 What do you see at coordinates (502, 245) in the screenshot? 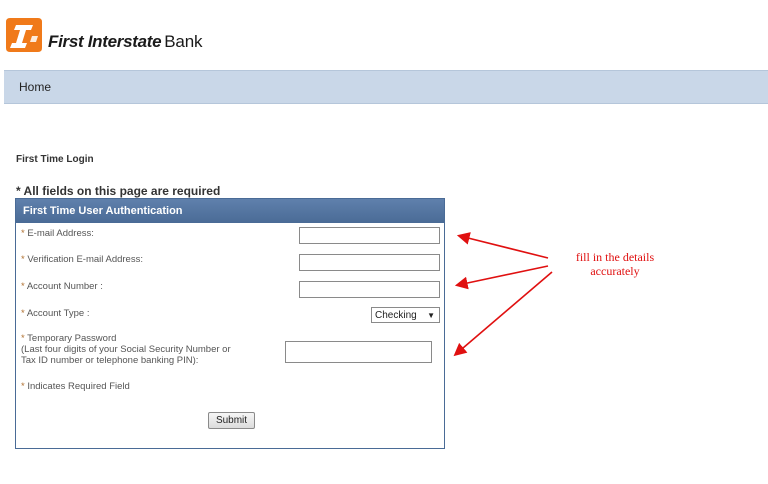
I see `arrow-to-email` at bounding box center [502, 245].